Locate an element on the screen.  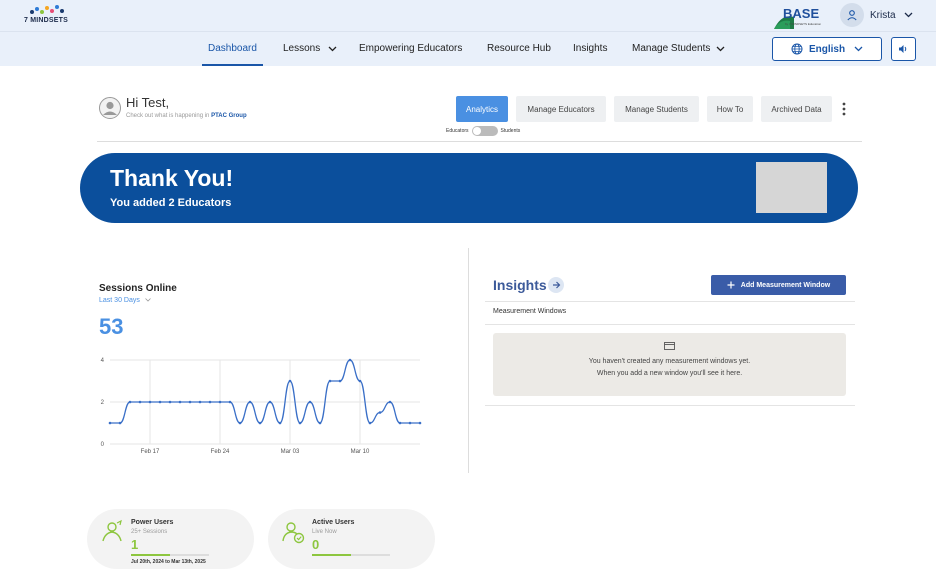
globe-icon is located at coordinates (797, 49).